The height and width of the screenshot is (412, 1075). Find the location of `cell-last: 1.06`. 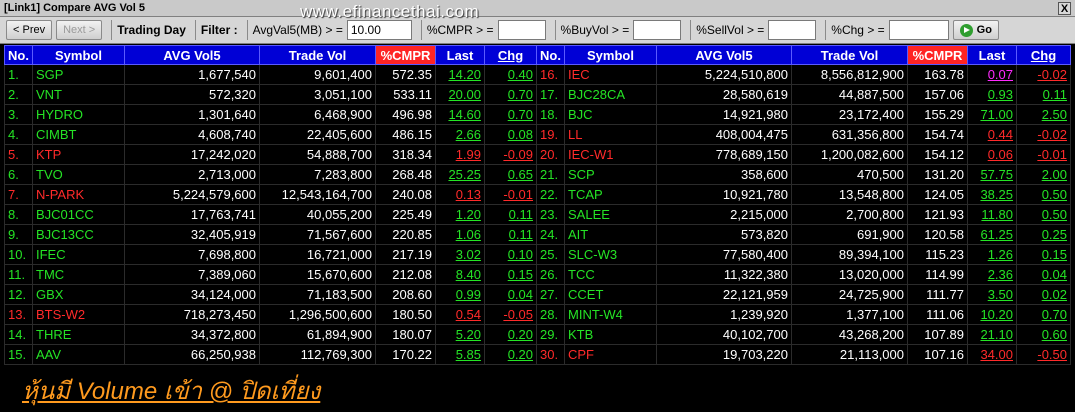

cell-last: 1.06 is located at coordinates (460, 234).